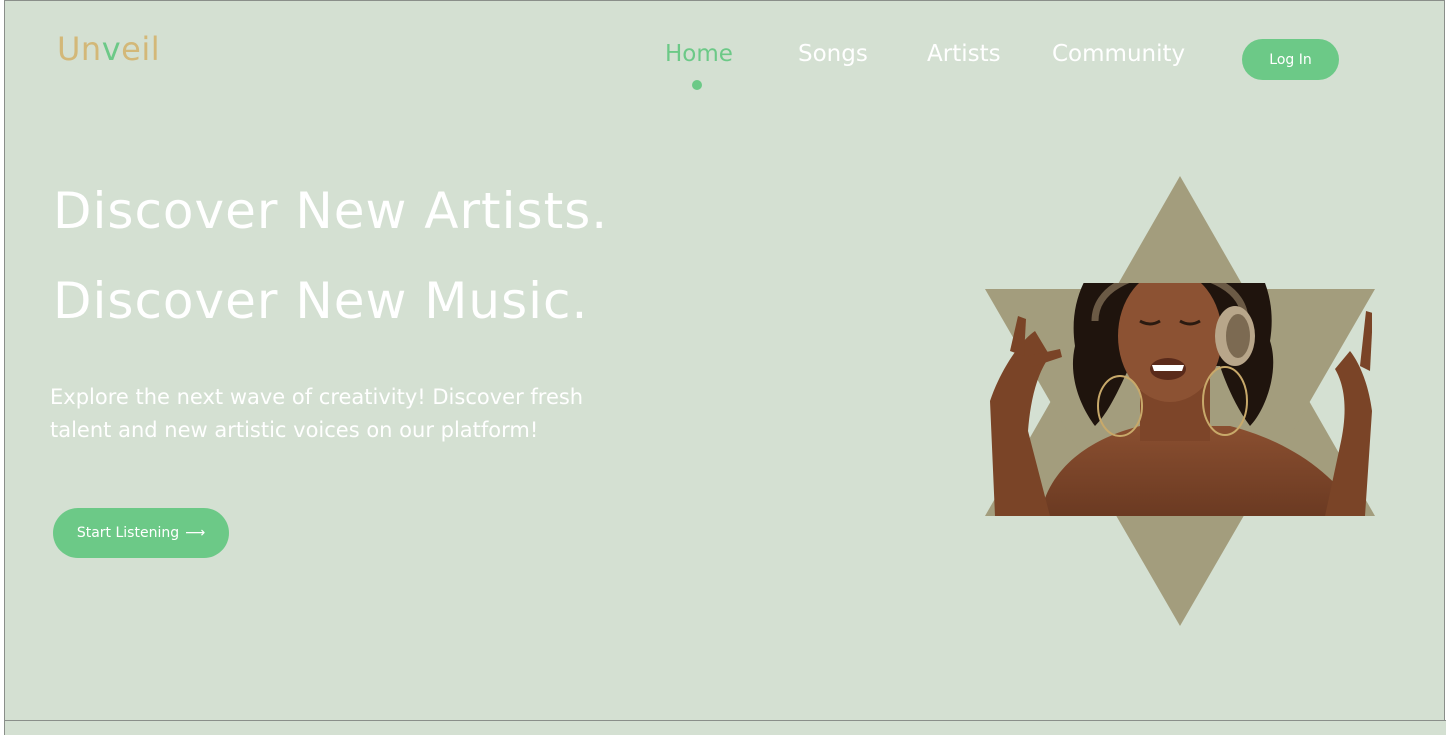 Image resolution: width=1448 pixels, height=735 pixels. What do you see at coordinates (697, 85) in the screenshot?
I see `active-indicator-dot` at bounding box center [697, 85].